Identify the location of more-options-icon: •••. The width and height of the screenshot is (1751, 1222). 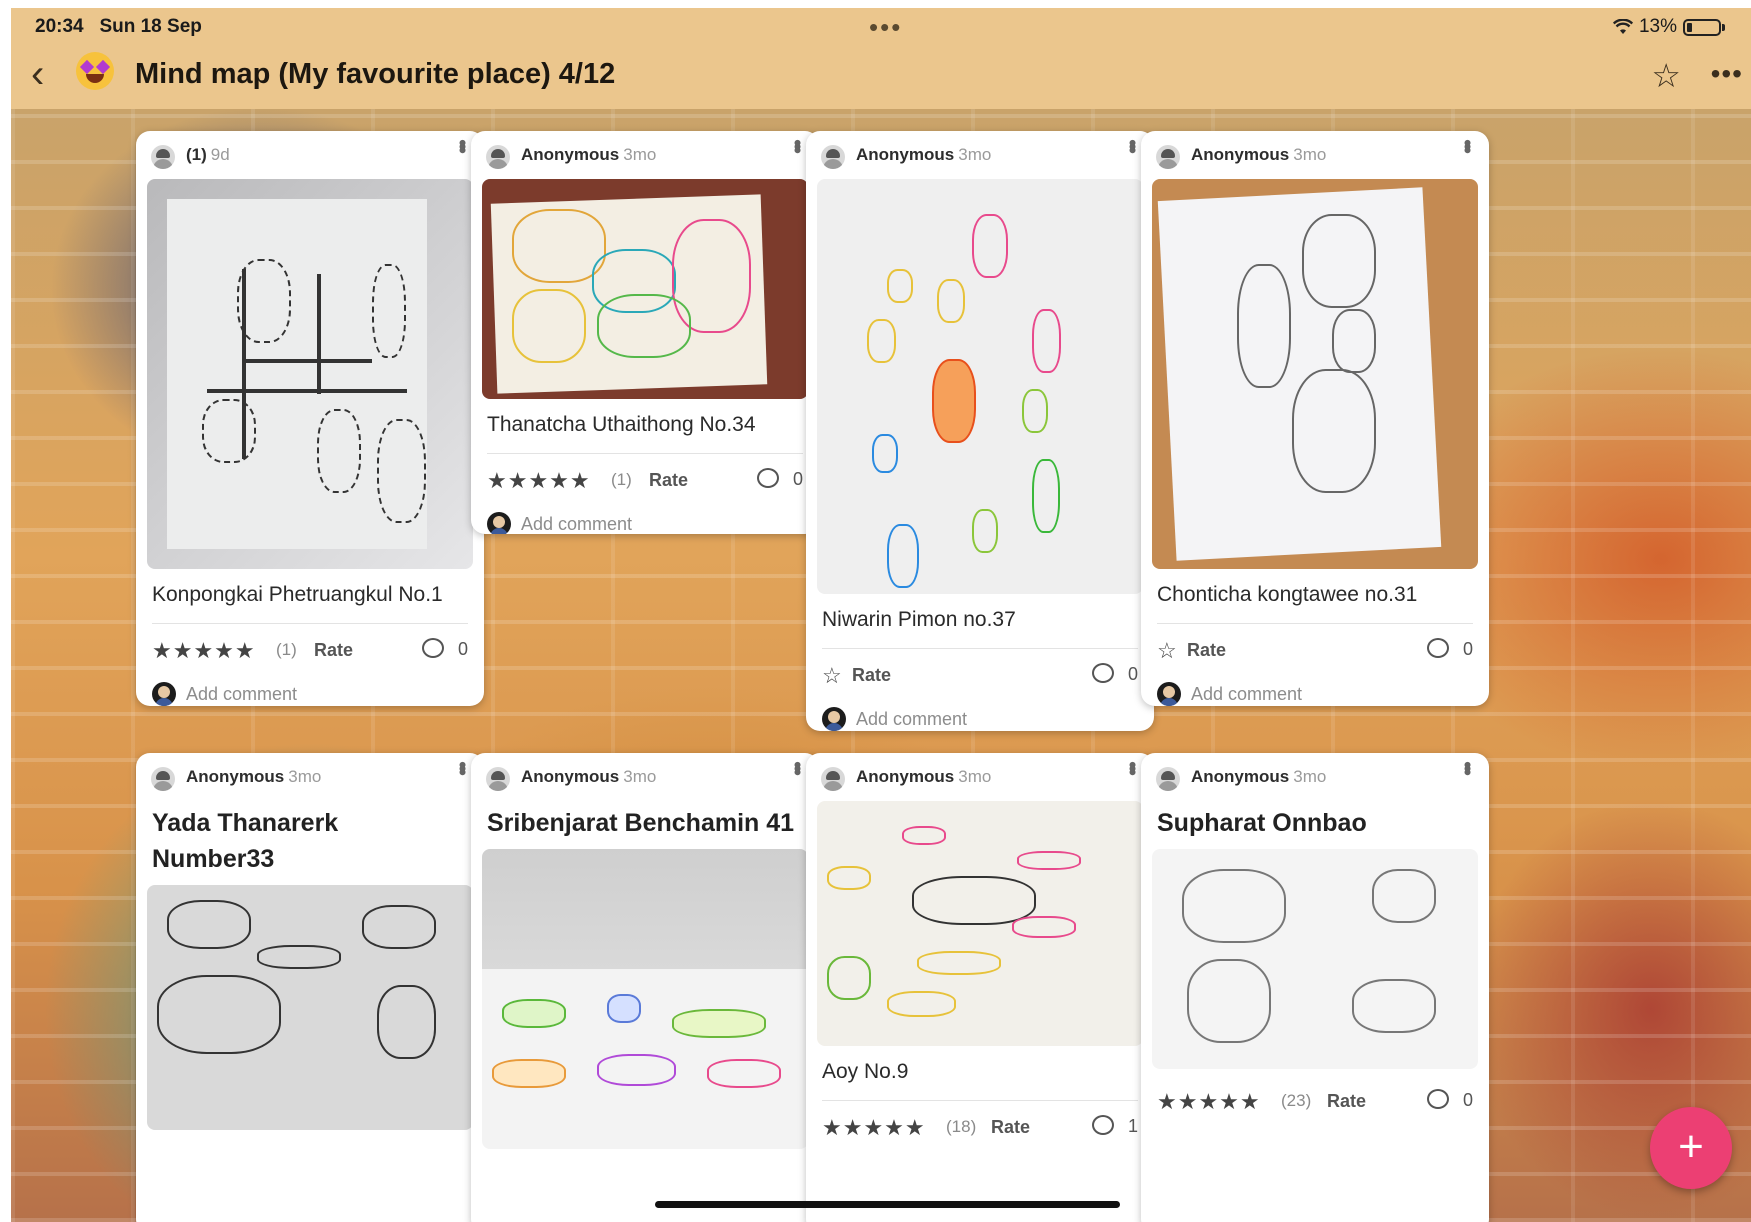
(1727, 74).